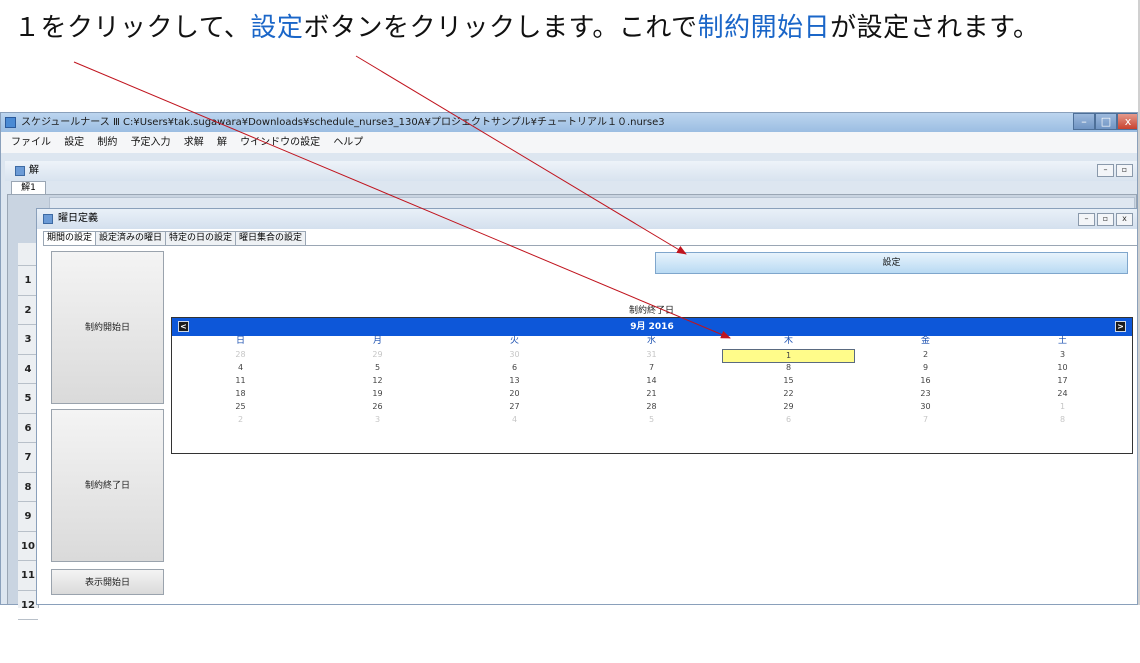 The image size is (1140, 663). Describe the element at coordinates (500, 28) in the screenshot. I see `caption-text-2: ボタンをクリックします。これで` at that location.